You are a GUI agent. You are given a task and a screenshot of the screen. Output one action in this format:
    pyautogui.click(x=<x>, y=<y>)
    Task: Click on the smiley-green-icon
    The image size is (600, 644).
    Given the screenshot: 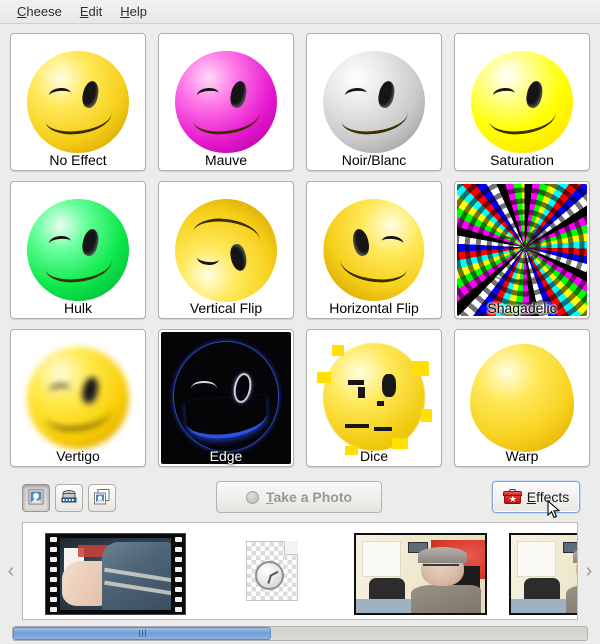 What is the action you would take?
    pyautogui.click(x=78, y=250)
    